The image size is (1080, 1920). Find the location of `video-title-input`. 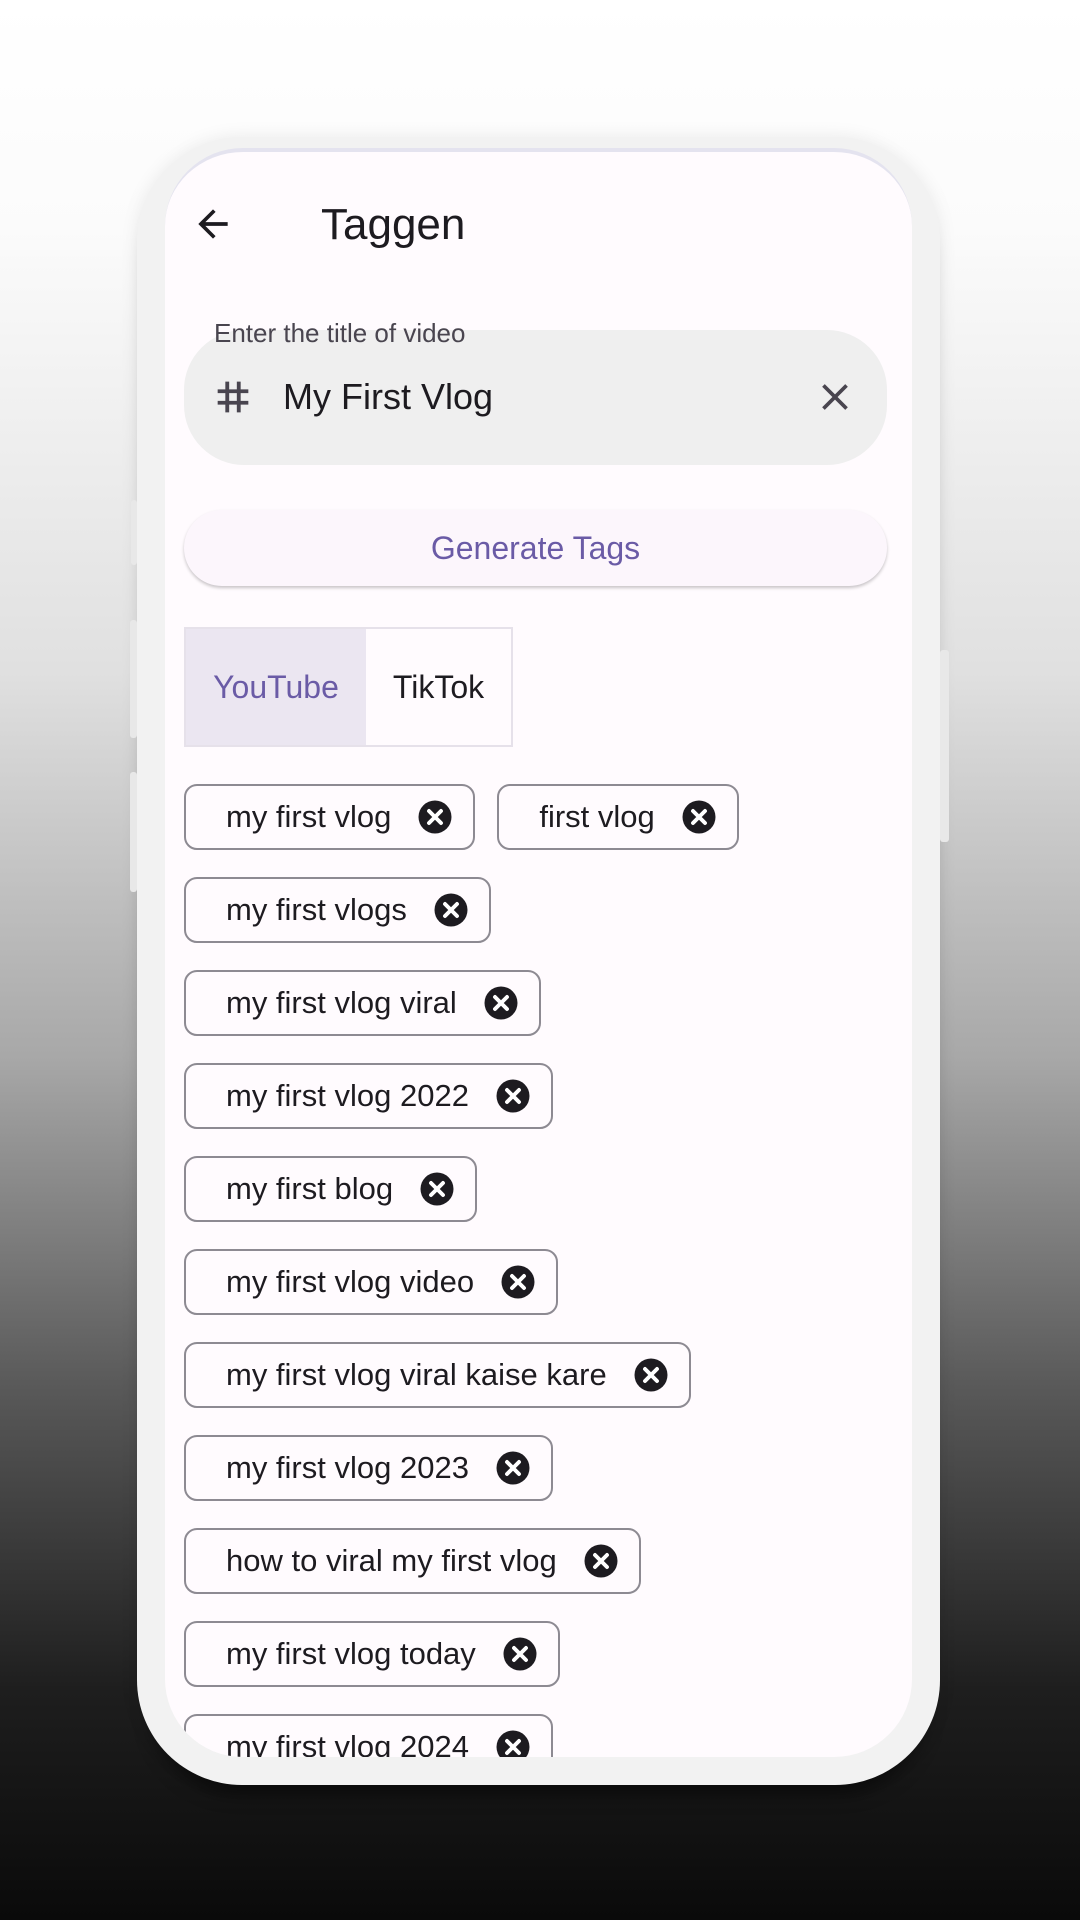

video-title-input is located at coordinates (523, 397).